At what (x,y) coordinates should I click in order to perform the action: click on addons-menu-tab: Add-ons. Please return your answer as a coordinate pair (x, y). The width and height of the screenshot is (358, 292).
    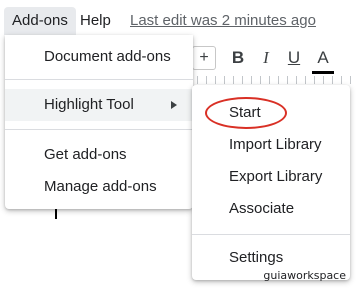
    Looking at the image, I should click on (40, 21).